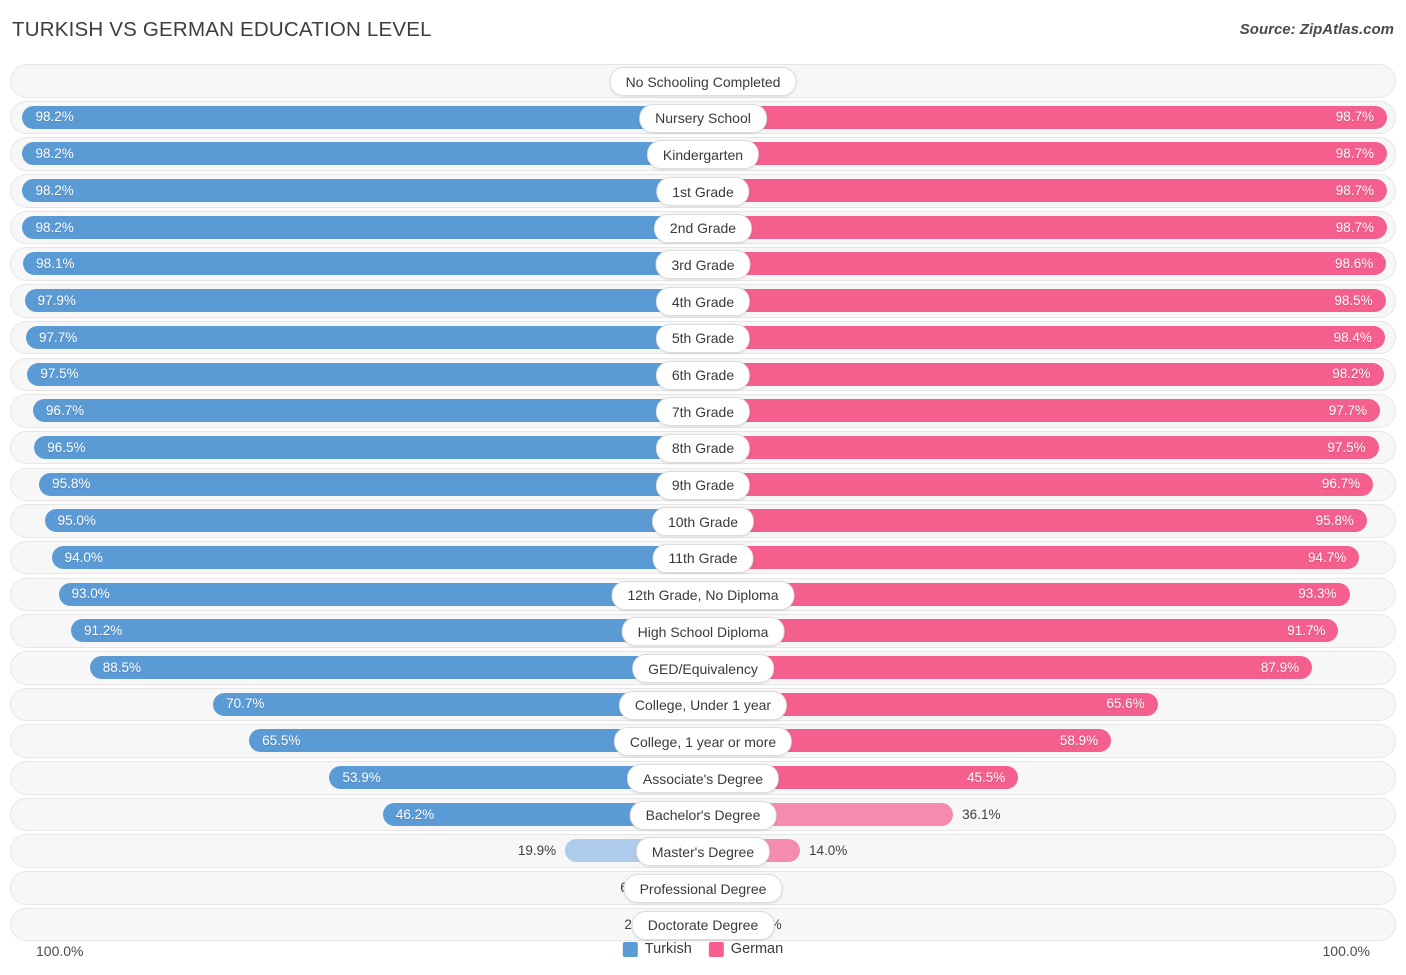 The width and height of the screenshot is (1406, 975). I want to click on turkish-half: 65.5%, so click(356, 741).